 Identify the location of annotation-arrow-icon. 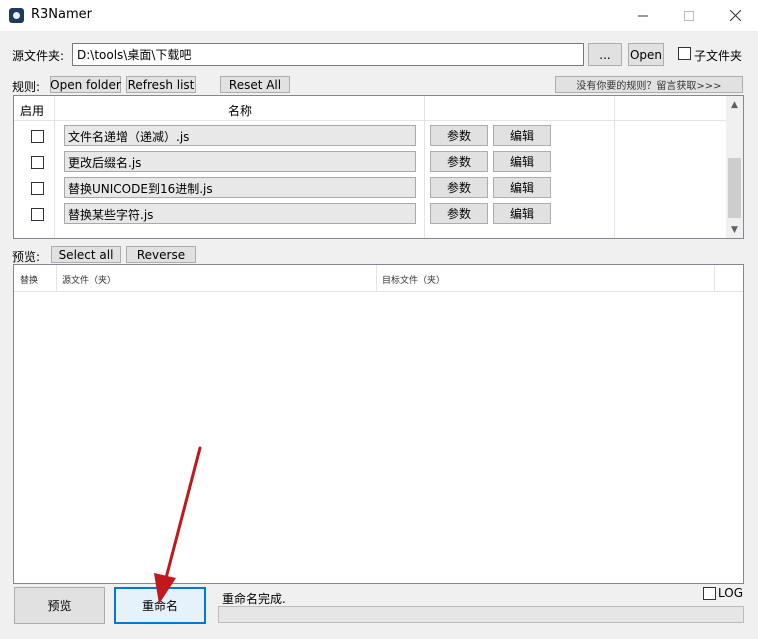
(178, 525).